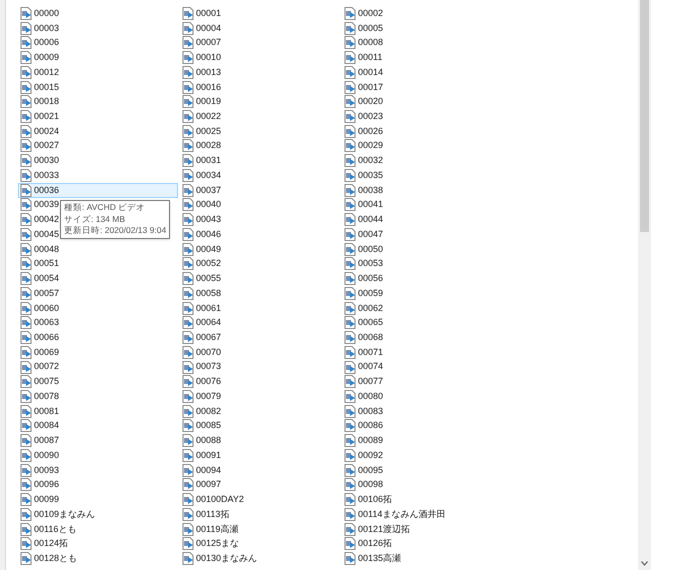 The width and height of the screenshot is (680, 584). I want to click on tooltip-line: 種類: AVCHD ビデオ, so click(105, 208).